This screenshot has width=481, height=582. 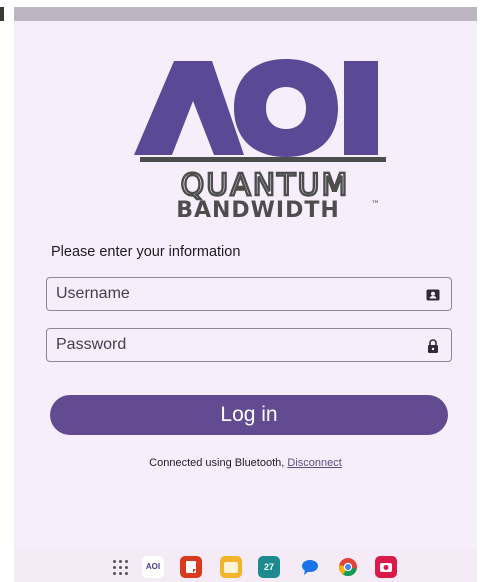 What do you see at coordinates (263, 159) in the screenshot?
I see `logo-divider` at bounding box center [263, 159].